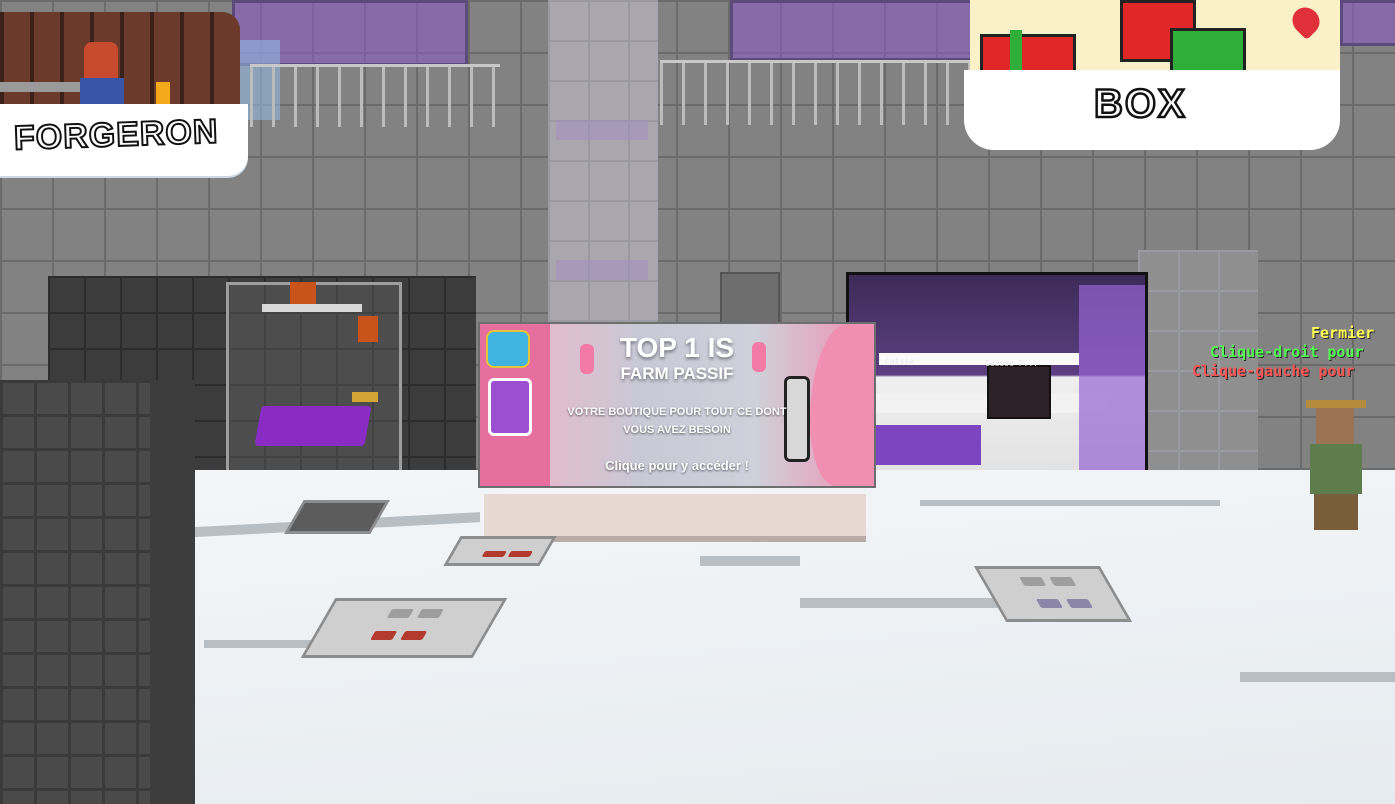  What do you see at coordinates (116, 134) in the screenshot?
I see `forgeron-sign-label: FORGERON` at bounding box center [116, 134].